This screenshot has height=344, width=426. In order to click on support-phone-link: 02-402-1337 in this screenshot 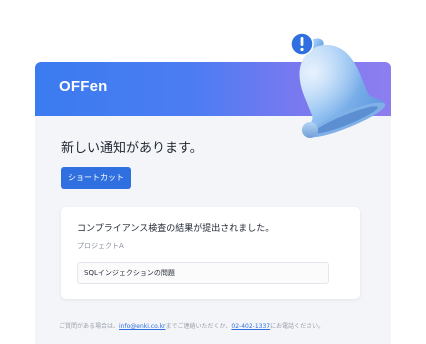, I will do `click(250, 326)`.